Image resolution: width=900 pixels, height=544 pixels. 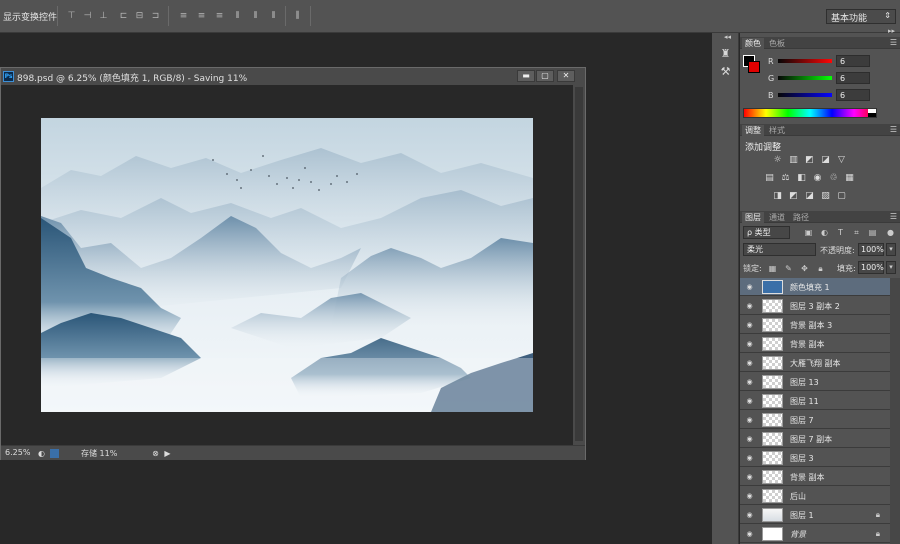 What do you see at coordinates (155, 453) in the screenshot?
I see `cancel-icon: ⊗` at bounding box center [155, 453].